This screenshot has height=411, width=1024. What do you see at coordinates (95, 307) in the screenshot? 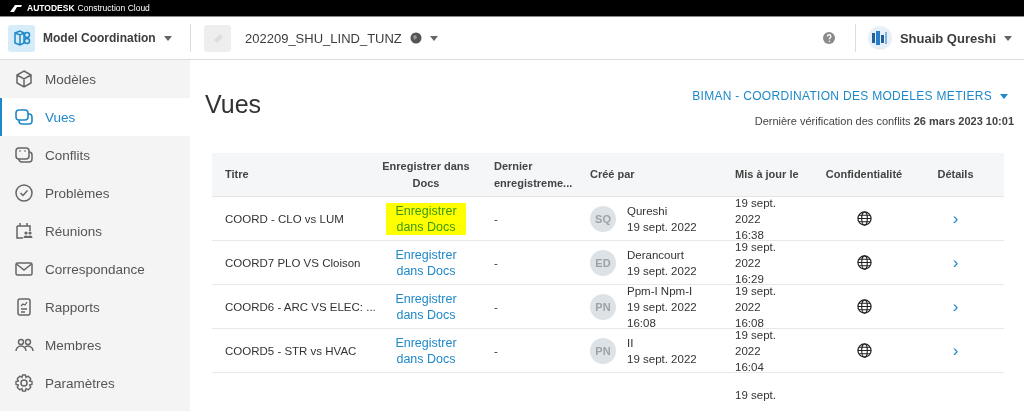
I see `sidebar-item: Rapports` at bounding box center [95, 307].